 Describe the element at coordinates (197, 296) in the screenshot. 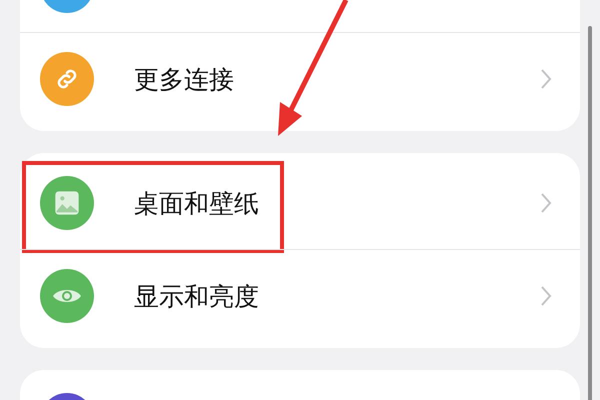

I see `item-label: 显示和亮度` at that location.